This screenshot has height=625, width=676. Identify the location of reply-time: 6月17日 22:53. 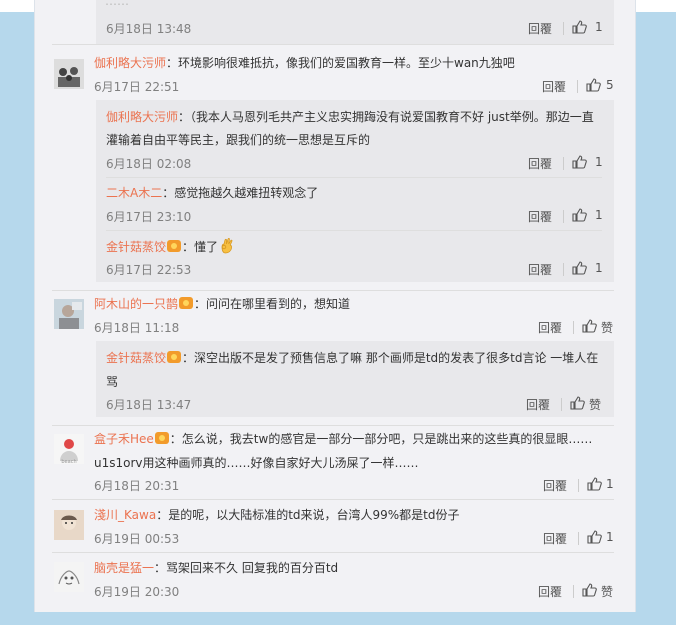
(149, 270).